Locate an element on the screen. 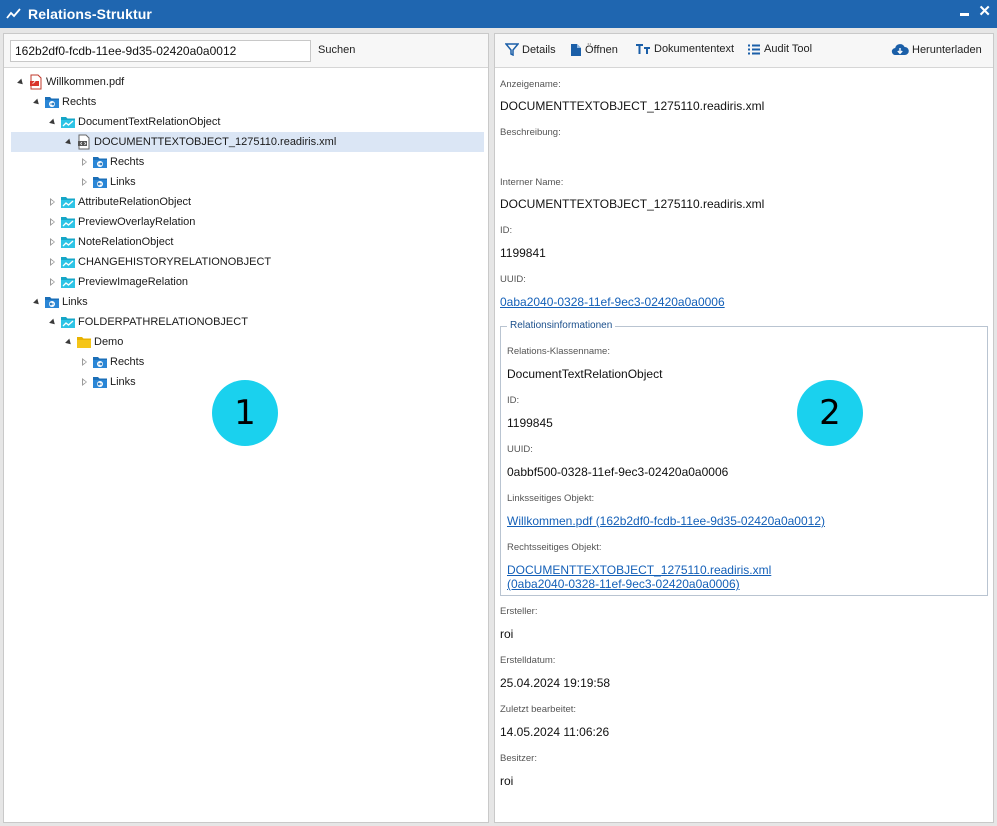 This screenshot has height=826, width=997. creator-value: roi is located at coordinates (507, 634).